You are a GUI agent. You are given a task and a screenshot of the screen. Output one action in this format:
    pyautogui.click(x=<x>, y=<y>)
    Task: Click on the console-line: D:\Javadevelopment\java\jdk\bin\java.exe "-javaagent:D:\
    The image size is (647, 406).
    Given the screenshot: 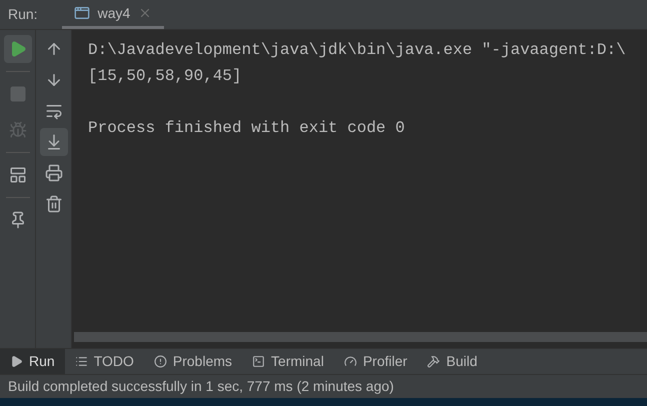 What is the action you would take?
    pyautogui.click(x=357, y=50)
    